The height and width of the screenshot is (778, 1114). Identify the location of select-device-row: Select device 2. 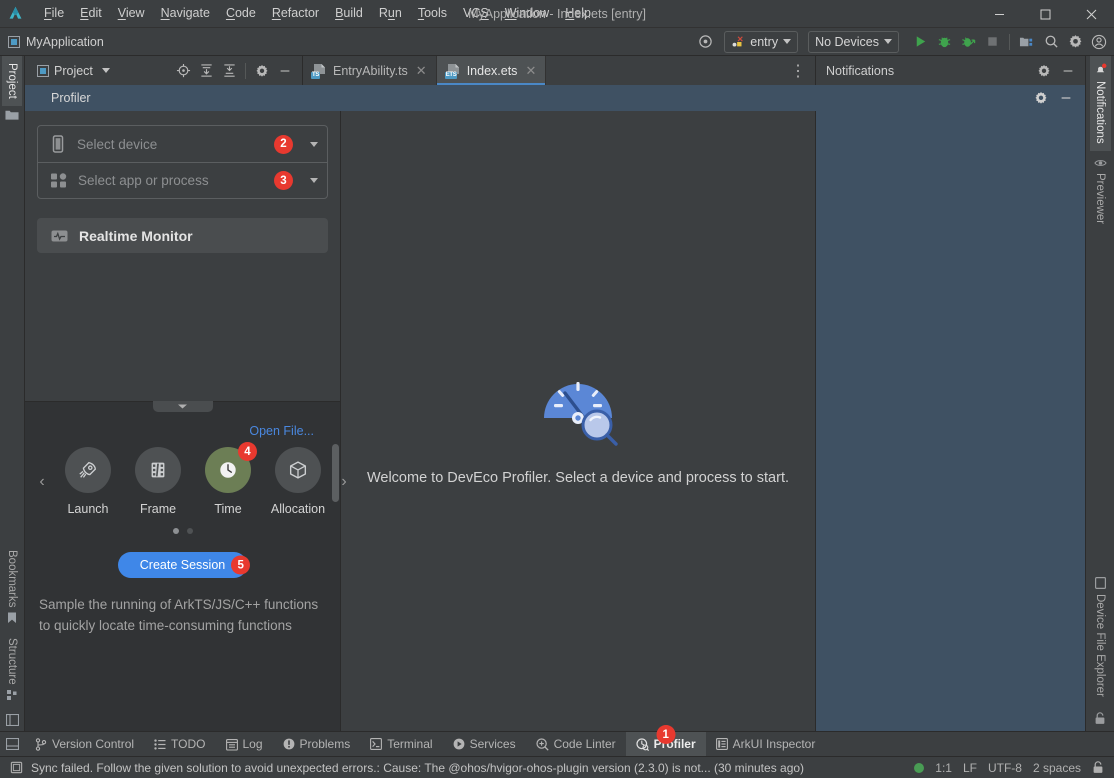
(182, 144).